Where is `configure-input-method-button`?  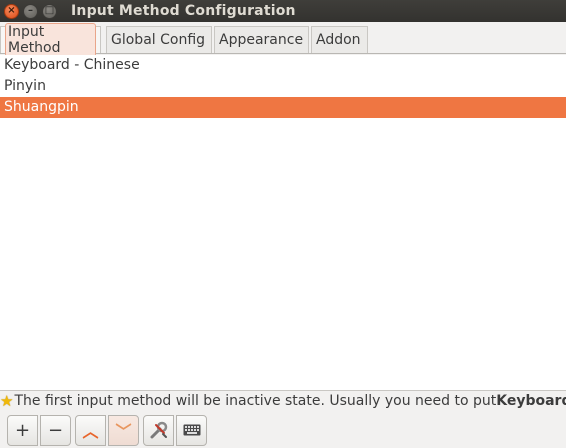
configure-input-method-button is located at coordinates (158, 430).